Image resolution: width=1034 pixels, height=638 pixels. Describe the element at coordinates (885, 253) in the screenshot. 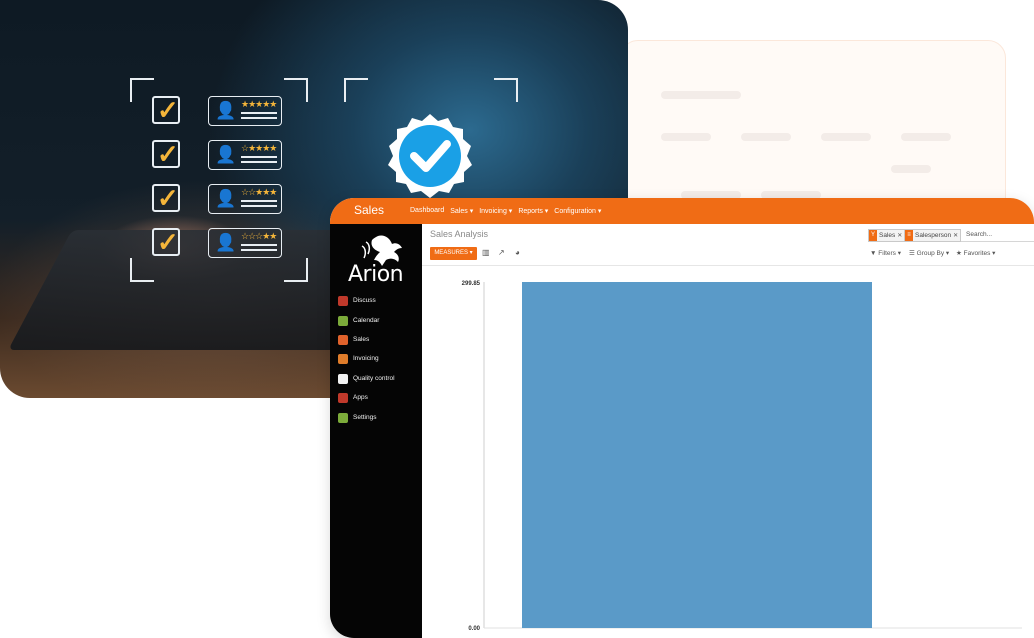

I see `filters-button: ▼ Filters ▾` at that location.